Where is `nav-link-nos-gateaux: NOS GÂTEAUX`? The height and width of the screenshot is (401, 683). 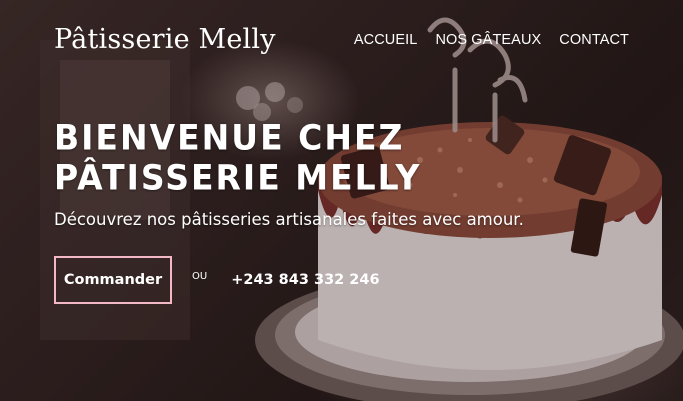 nav-link-nos-gateaux: NOS GÂTEAUX is located at coordinates (488, 40).